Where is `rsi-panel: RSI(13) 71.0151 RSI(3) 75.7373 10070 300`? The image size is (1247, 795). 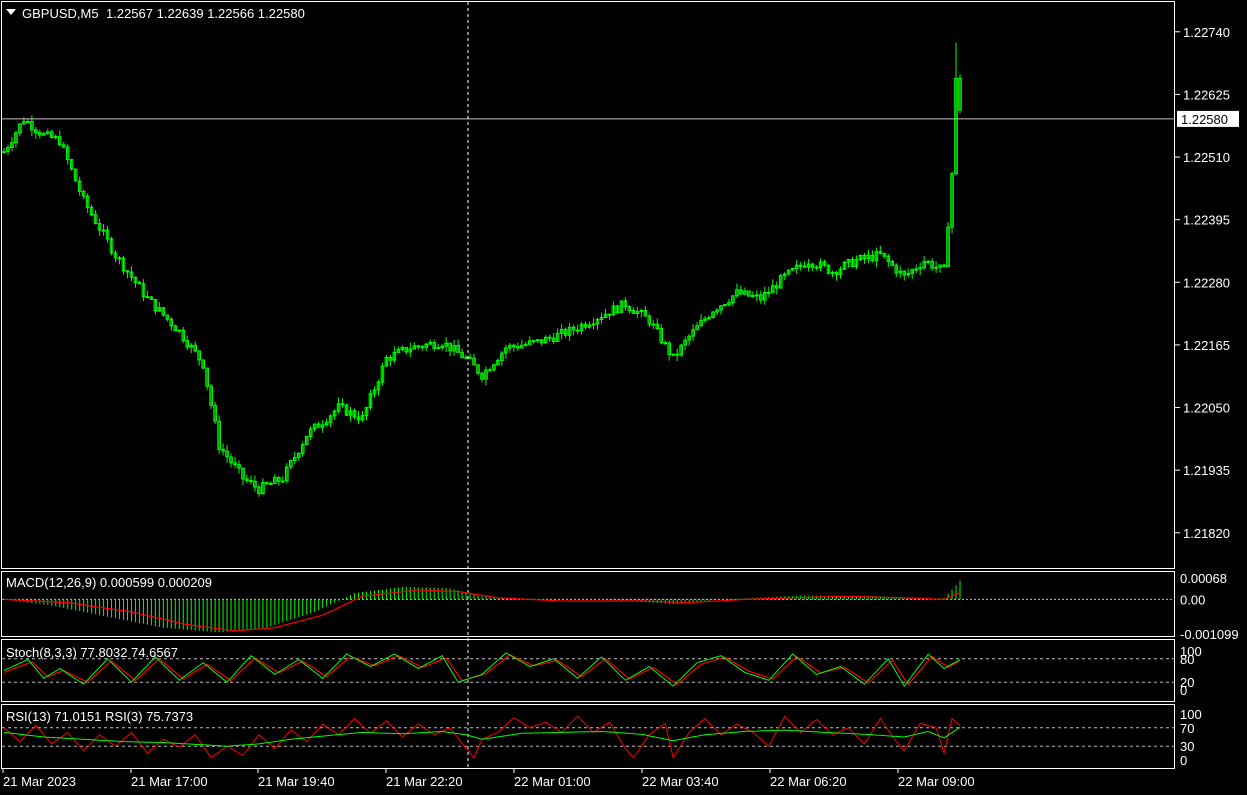 rsi-panel: RSI(13) 71.0151 RSI(3) 75.7373 10070 300 is located at coordinates (601, 736).